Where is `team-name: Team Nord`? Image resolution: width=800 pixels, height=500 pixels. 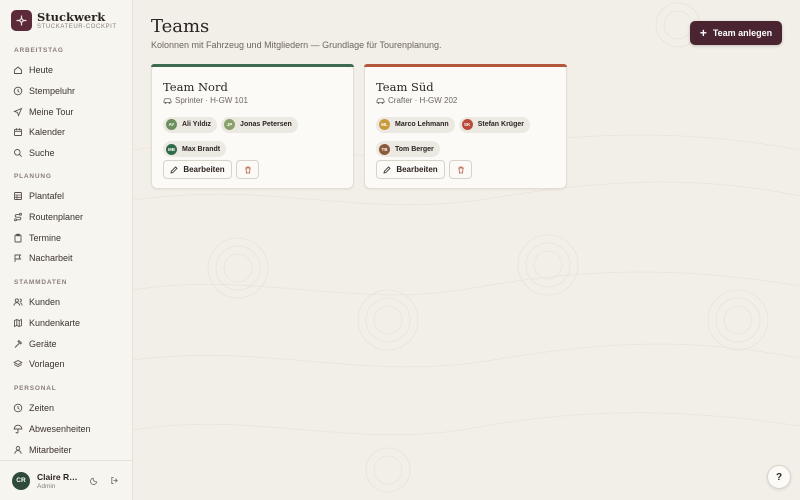
team-name: Team Nord is located at coordinates (195, 87).